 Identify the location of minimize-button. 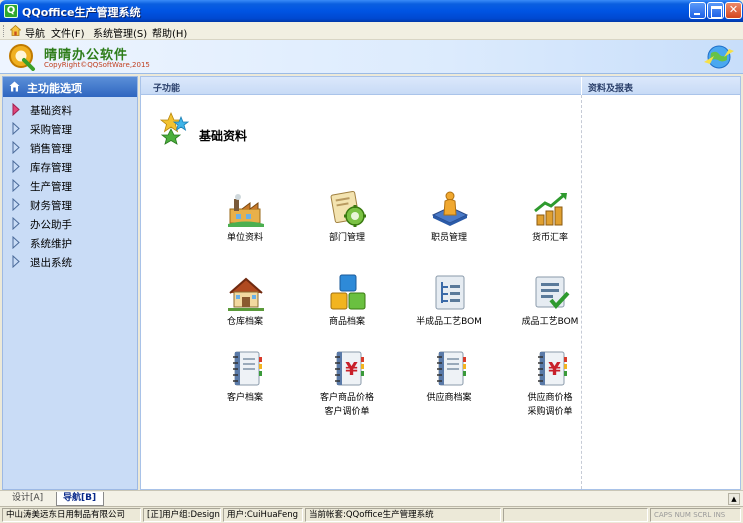
(697, 10).